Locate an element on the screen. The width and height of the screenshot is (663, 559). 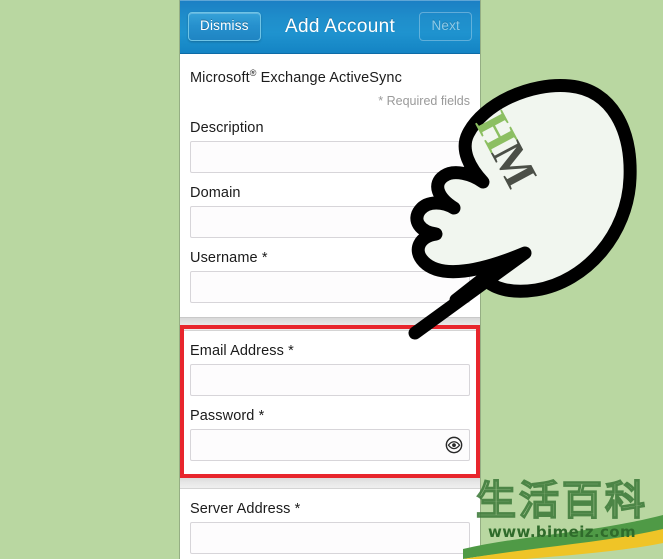
app-header: Dismiss Add Account Next is located at coordinates (330, 27).